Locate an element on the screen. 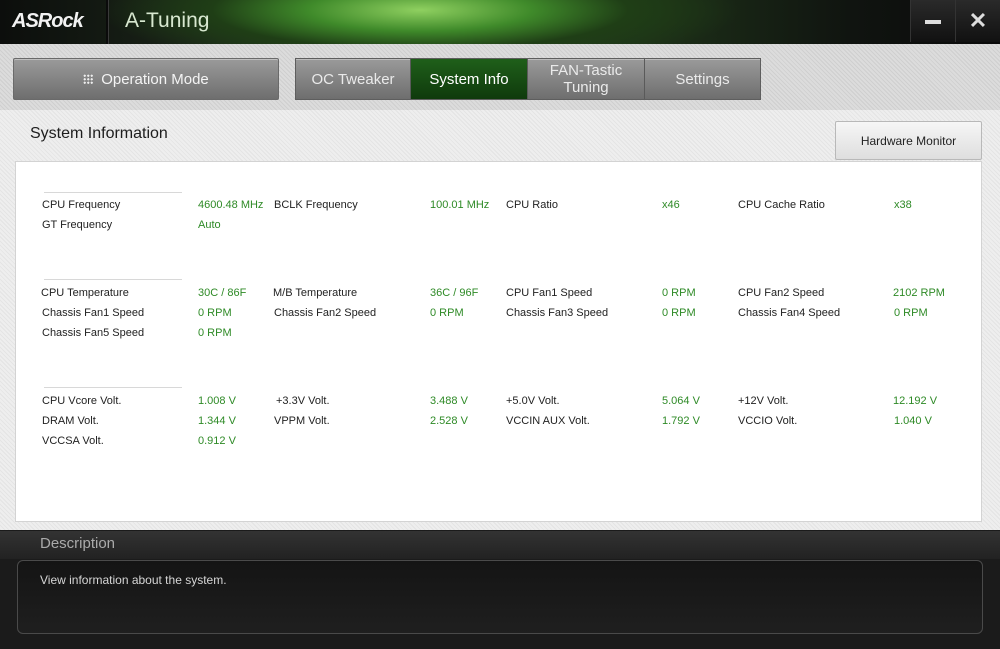 The width and height of the screenshot is (1000, 649). operation-mode-label: Operation Mode is located at coordinates (155, 79).